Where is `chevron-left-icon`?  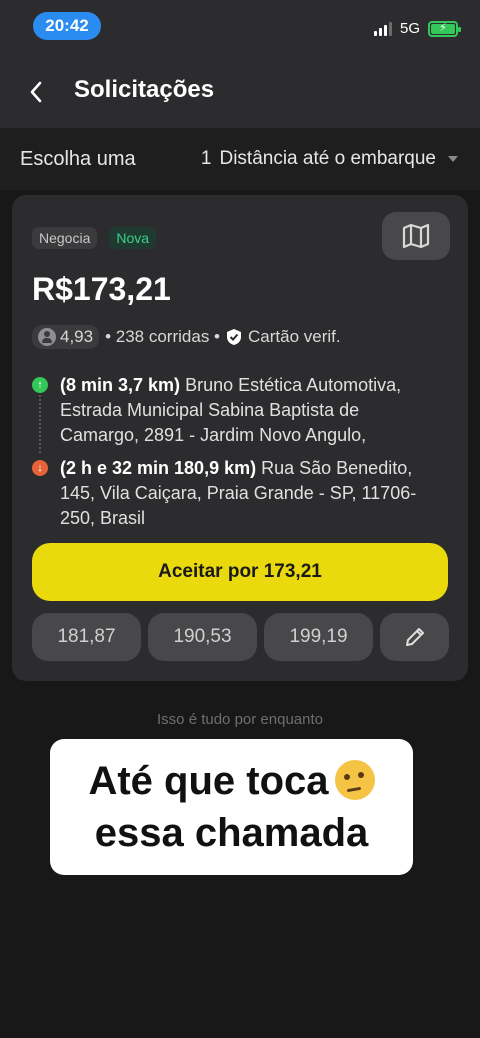 chevron-left-icon is located at coordinates (36, 92).